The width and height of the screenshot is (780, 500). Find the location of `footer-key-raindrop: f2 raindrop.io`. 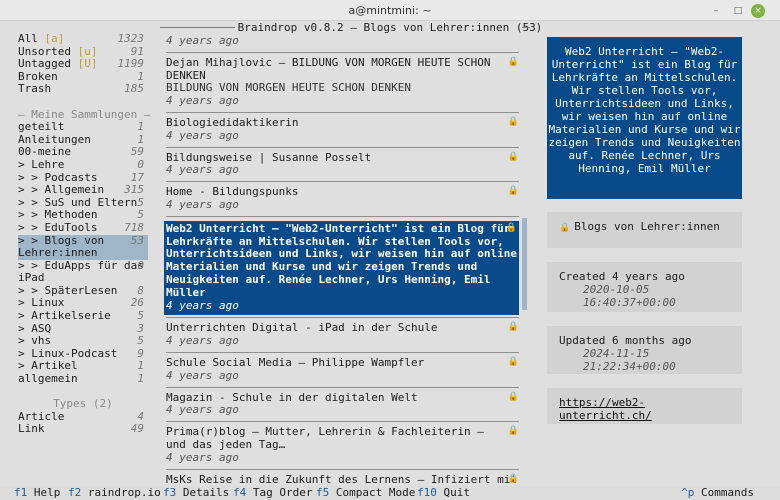

footer-key-raindrop: f2 raindrop.io is located at coordinates (114, 493).